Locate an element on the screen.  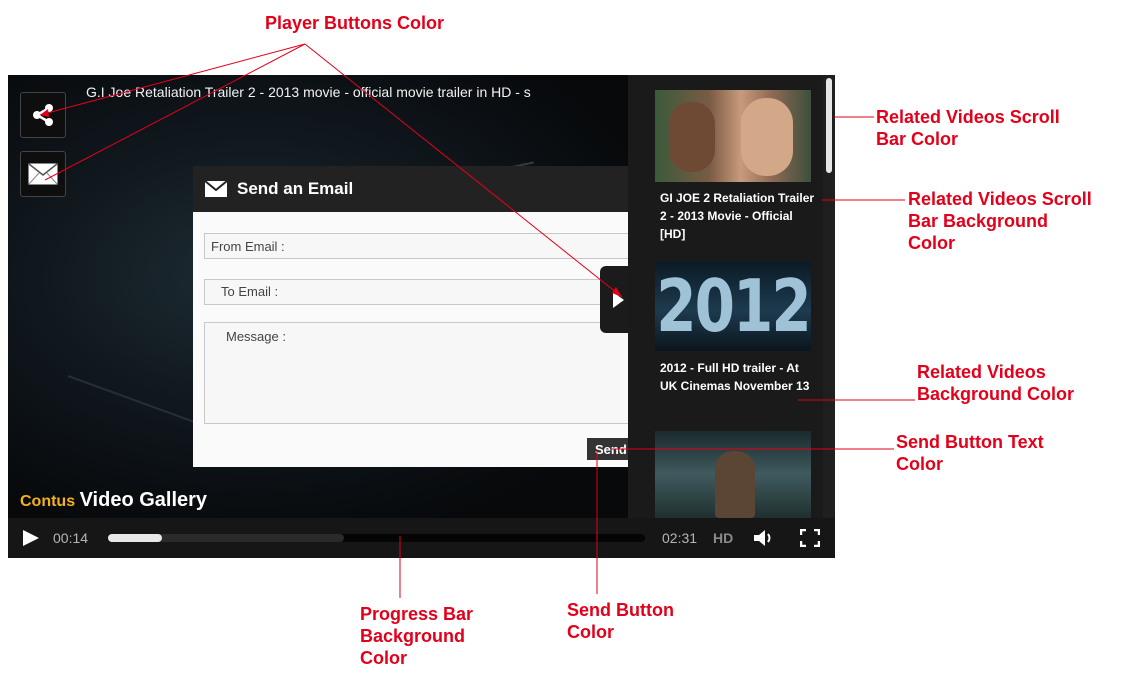
leader-next is located at coordinates (463, 170).